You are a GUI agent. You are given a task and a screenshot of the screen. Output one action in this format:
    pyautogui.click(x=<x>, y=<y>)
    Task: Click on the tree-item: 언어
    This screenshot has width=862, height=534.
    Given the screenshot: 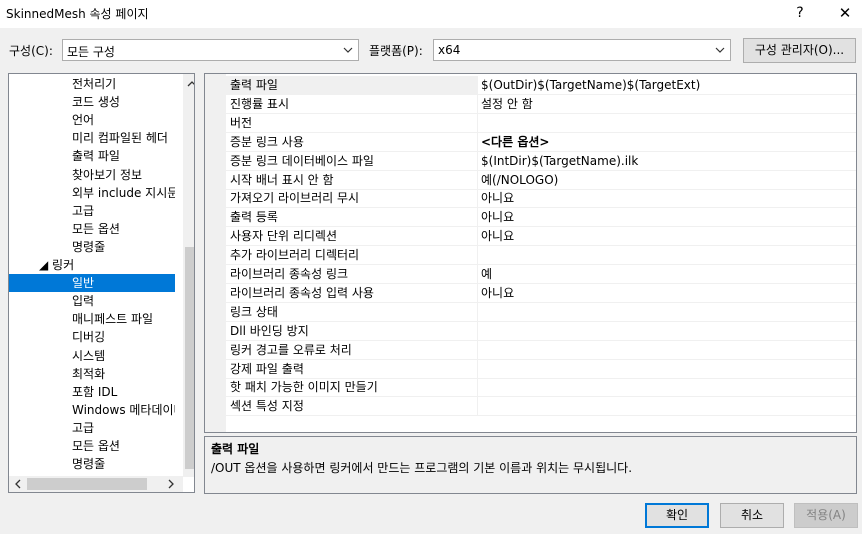 What is the action you would take?
    pyautogui.click(x=92, y=120)
    